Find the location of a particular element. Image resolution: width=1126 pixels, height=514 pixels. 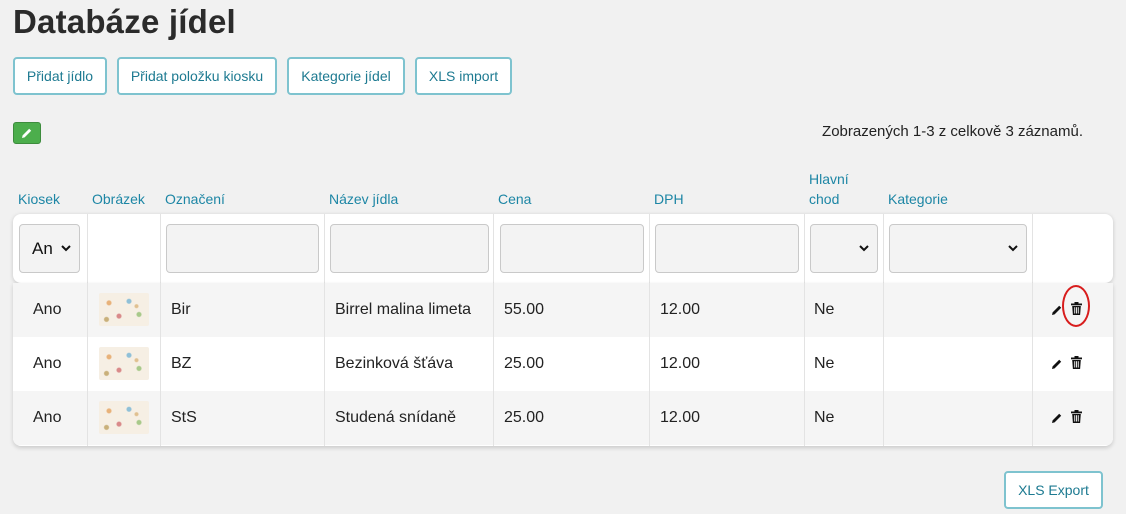

column-header-category: Kategorie is located at coordinates (918, 199).